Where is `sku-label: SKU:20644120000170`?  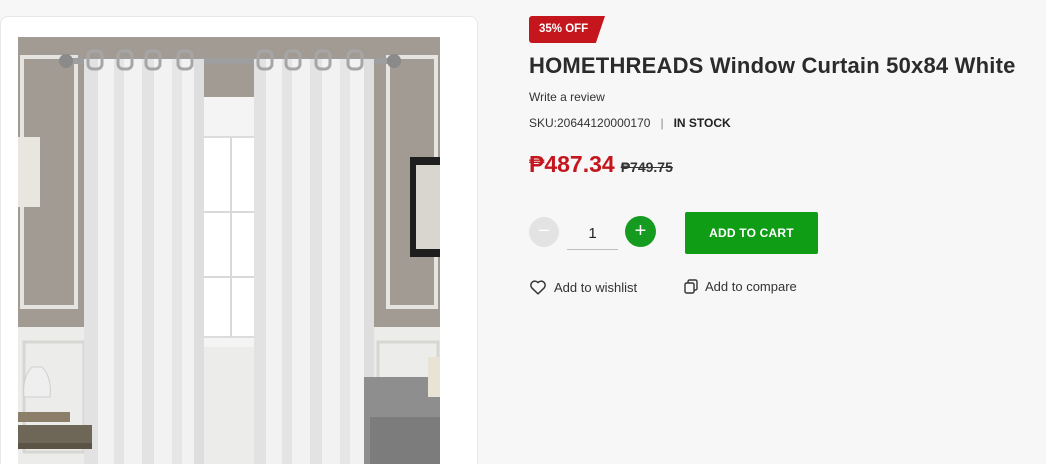 sku-label: SKU:20644120000170 is located at coordinates (590, 123).